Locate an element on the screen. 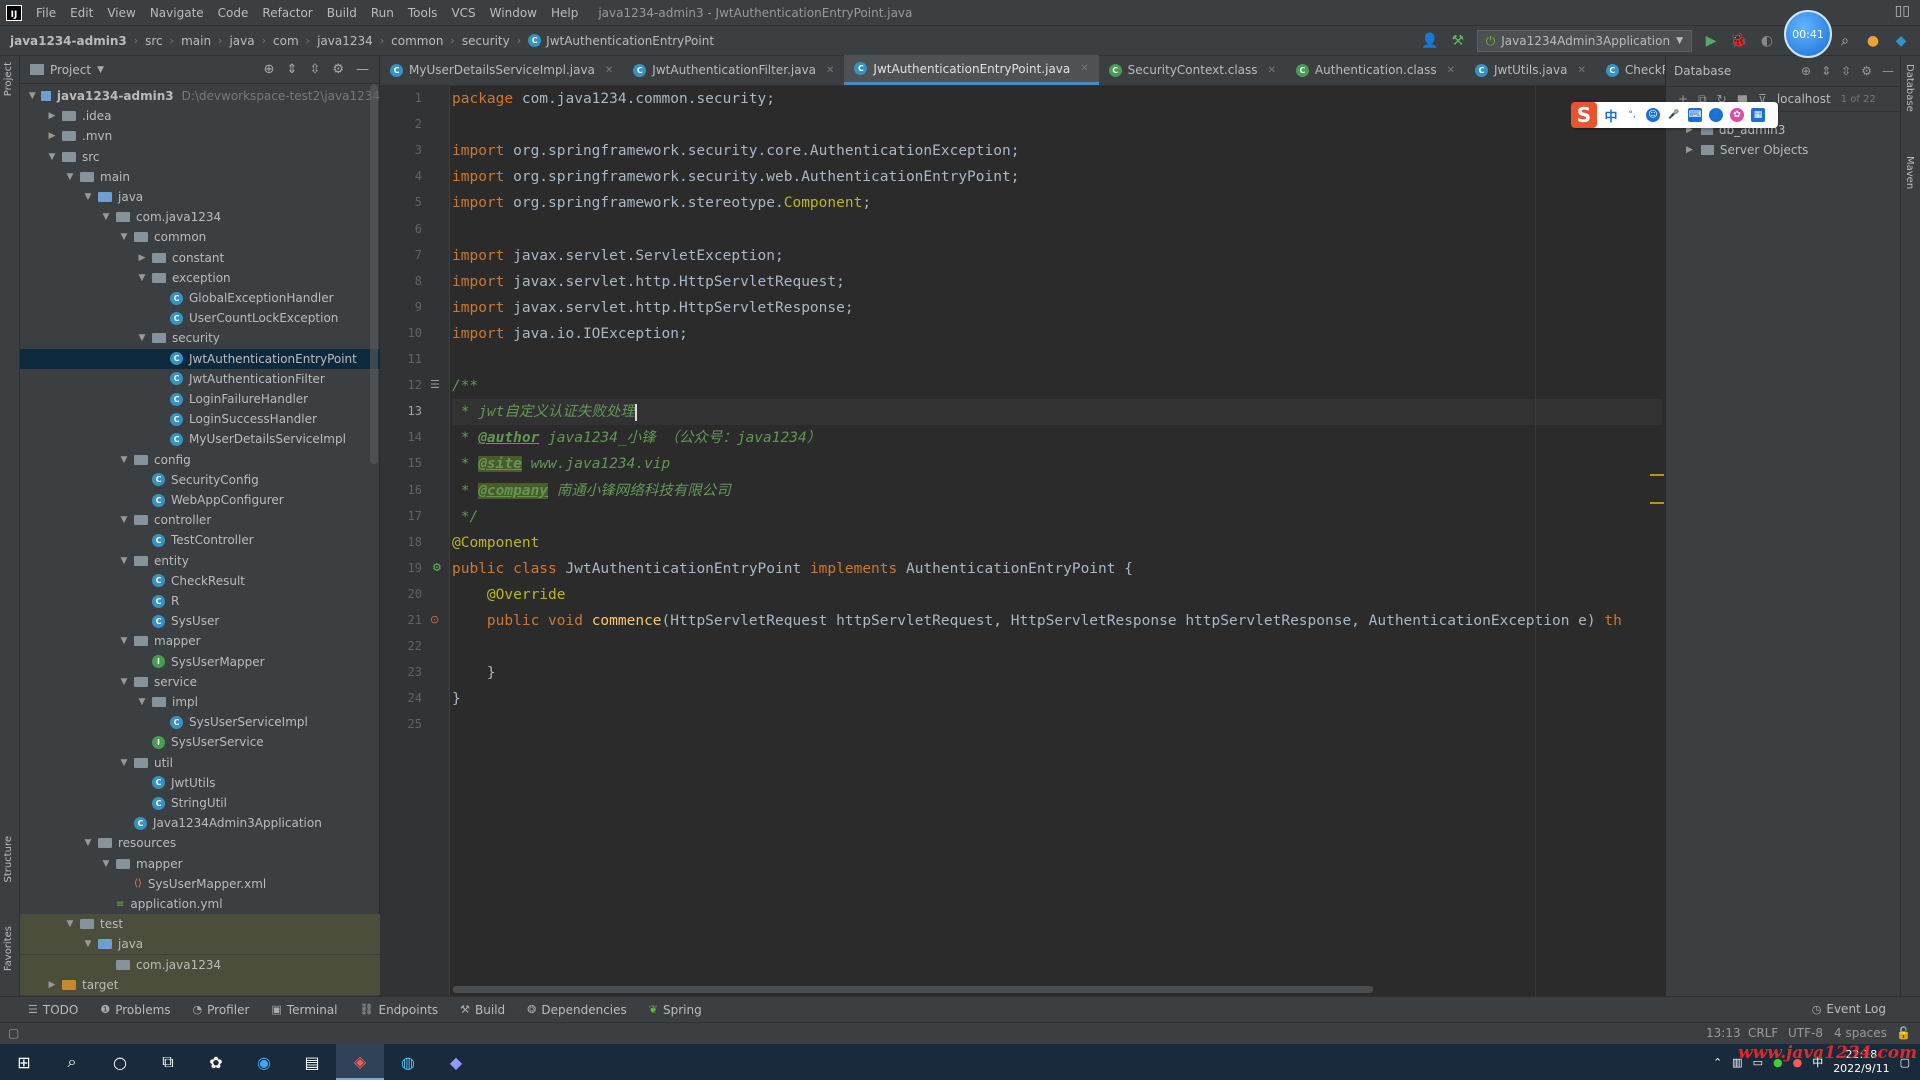  locate-icon: ⊕ is located at coordinates (269, 69).